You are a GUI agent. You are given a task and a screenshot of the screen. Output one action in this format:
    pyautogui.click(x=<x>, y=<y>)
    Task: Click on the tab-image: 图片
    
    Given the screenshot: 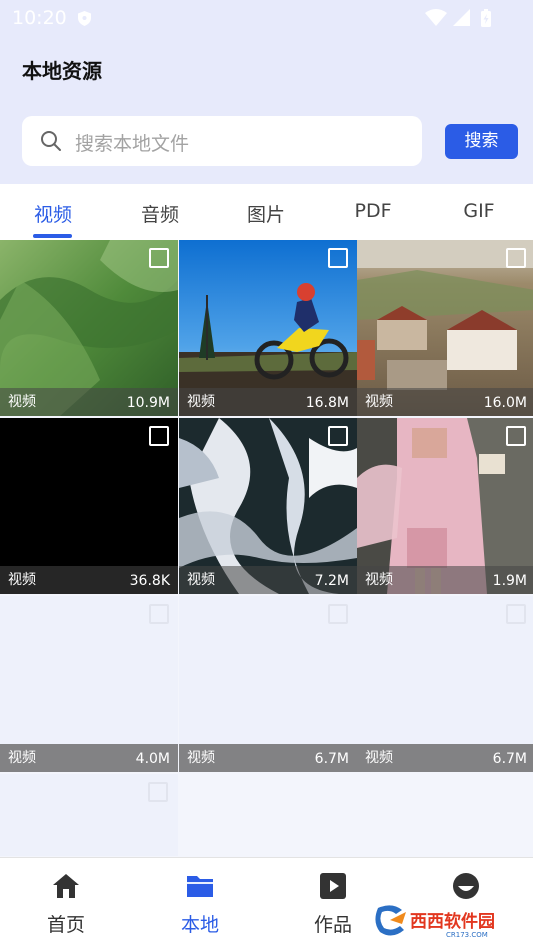 What is the action you would take?
    pyautogui.click(x=266, y=213)
    